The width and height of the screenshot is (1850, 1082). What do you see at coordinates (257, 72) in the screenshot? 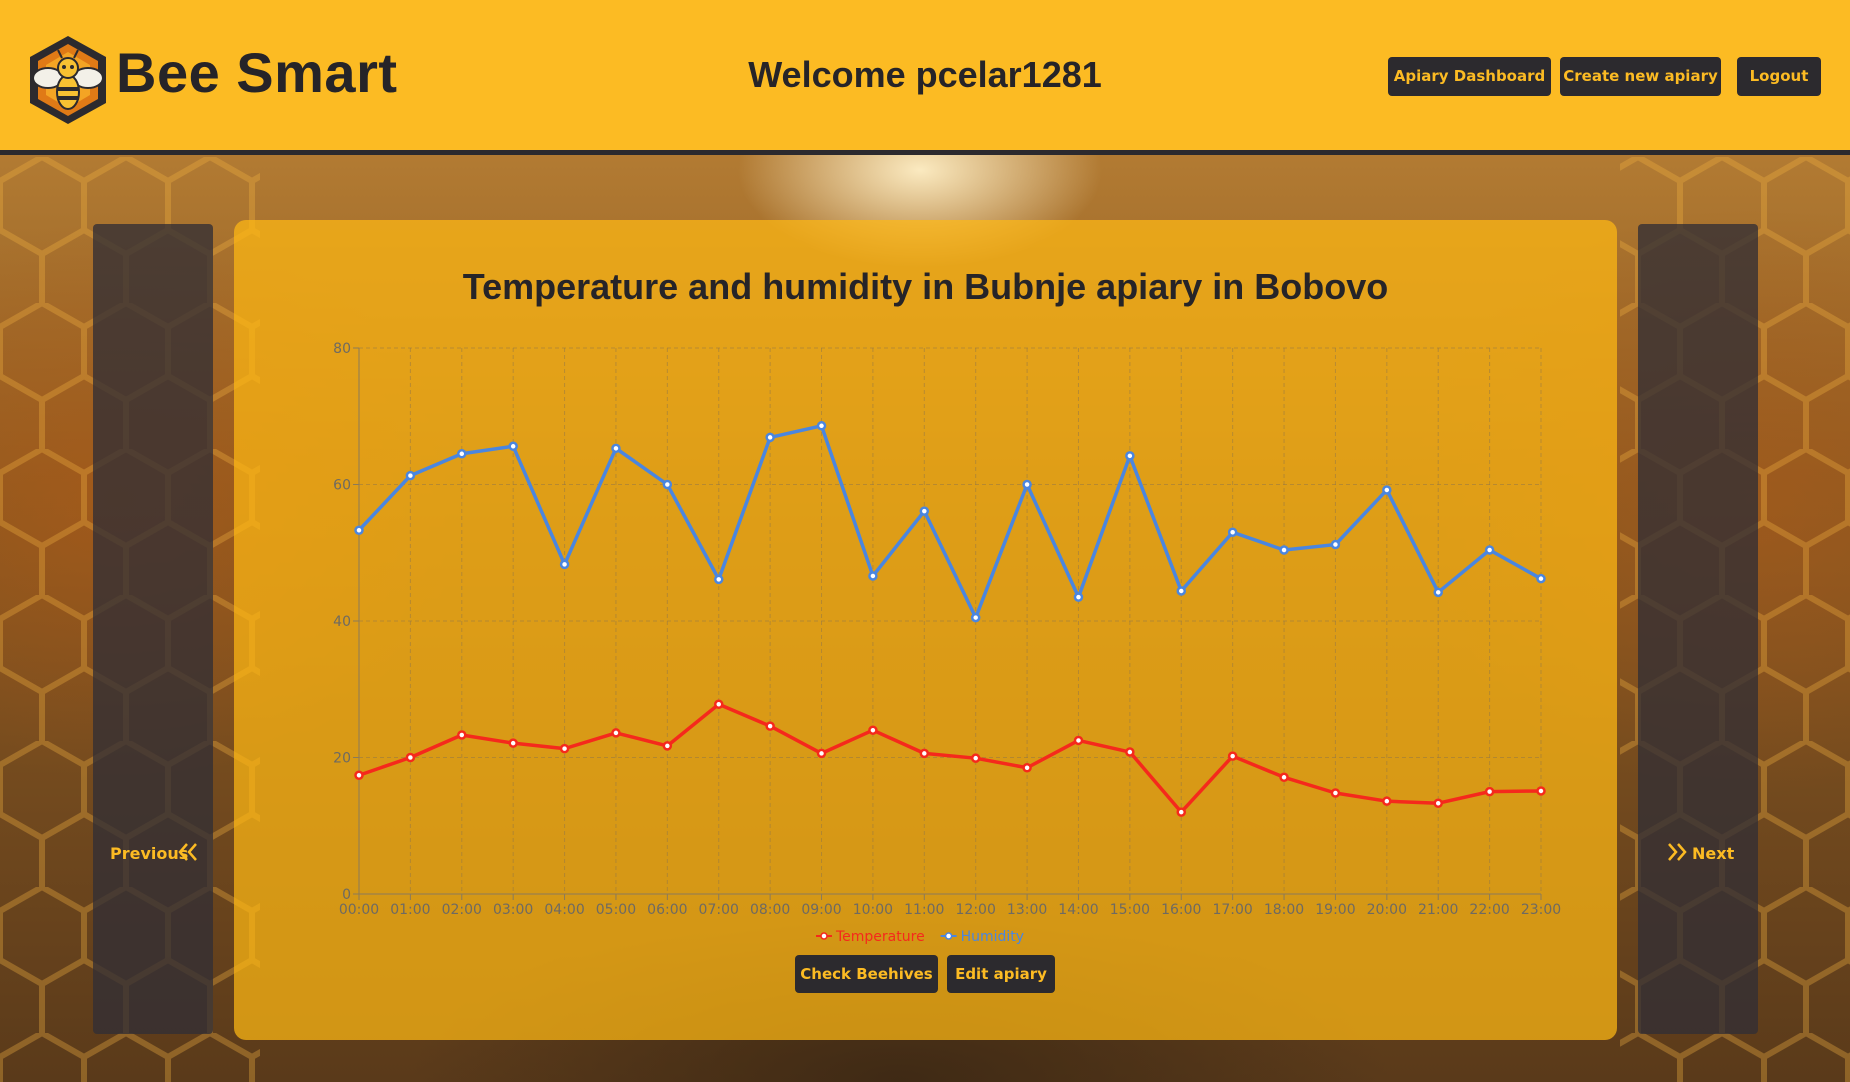
I see `brand-name: Bee Smart` at bounding box center [257, 72].